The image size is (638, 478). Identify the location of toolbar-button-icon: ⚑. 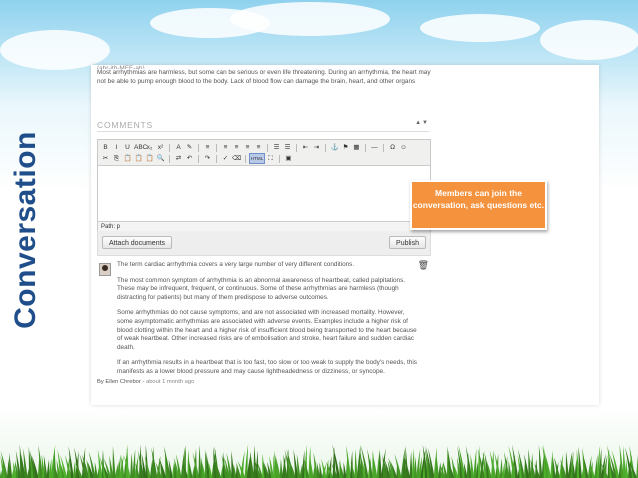
(345, 147).